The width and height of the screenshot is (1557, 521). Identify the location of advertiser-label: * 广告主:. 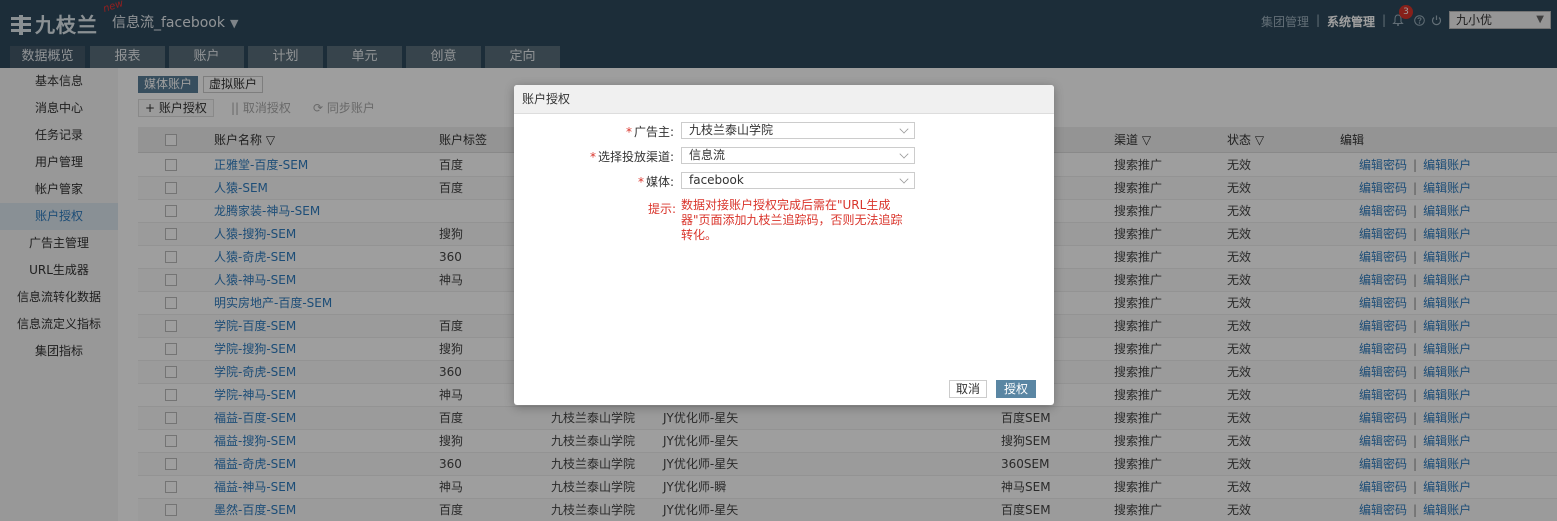
(649, 132).